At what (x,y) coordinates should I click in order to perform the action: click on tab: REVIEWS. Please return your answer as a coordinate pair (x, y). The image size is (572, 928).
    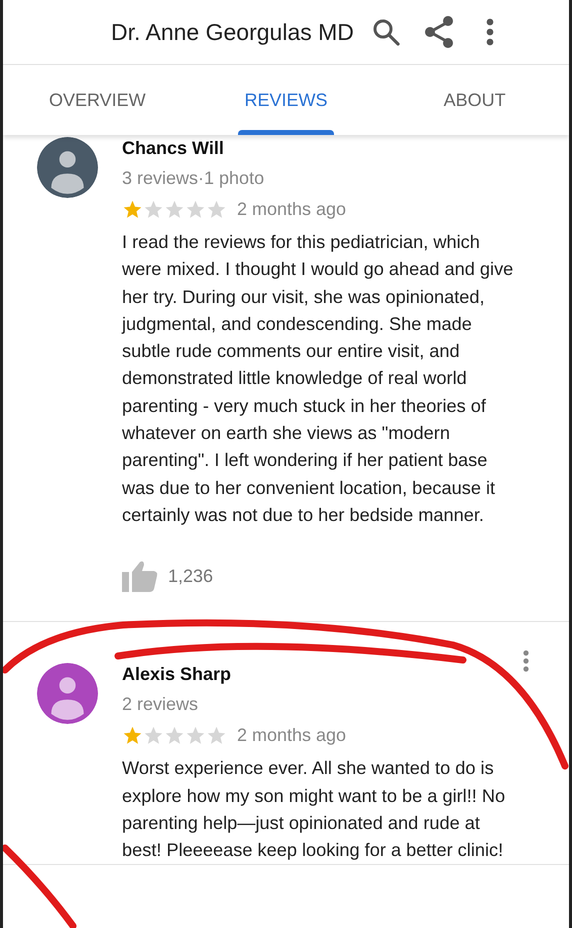
    Looking at the image, I should click on (286, 100).